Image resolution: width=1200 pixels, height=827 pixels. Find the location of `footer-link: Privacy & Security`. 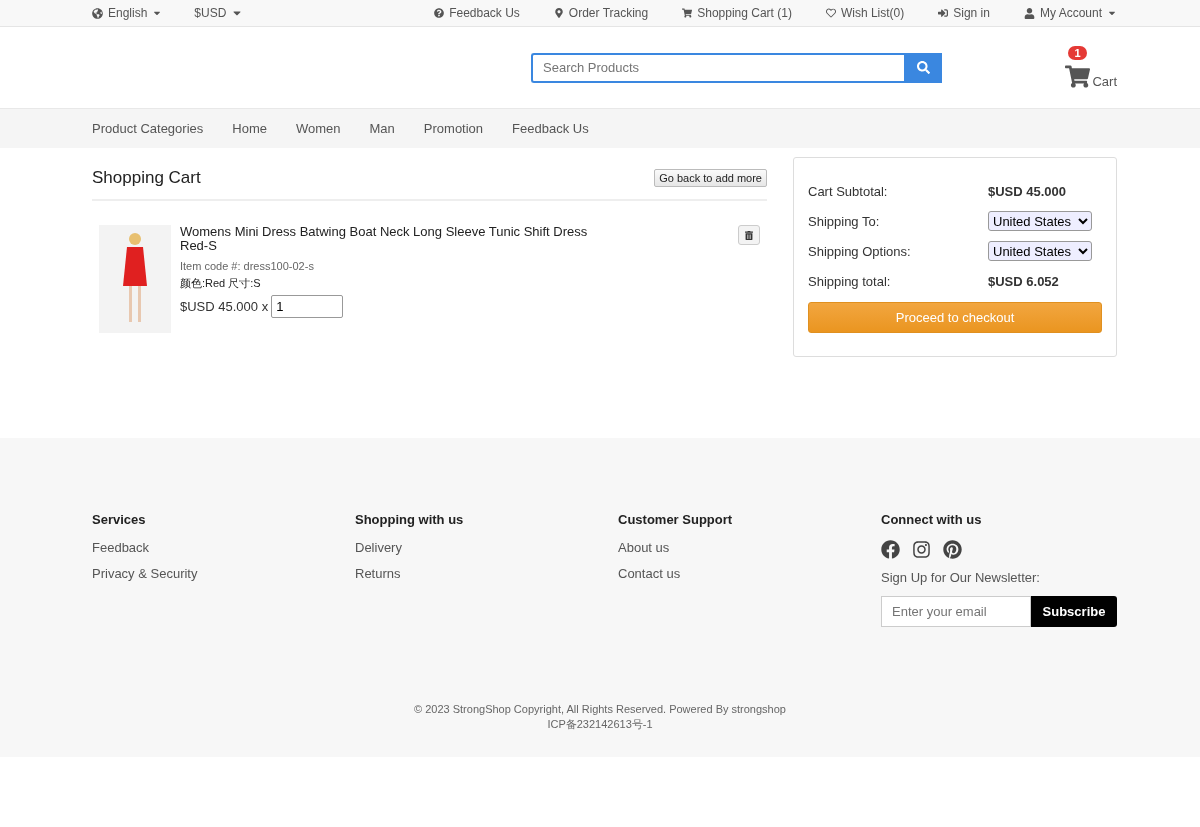

footer-link: Privacy & Security is located at coordinates (223, 573).